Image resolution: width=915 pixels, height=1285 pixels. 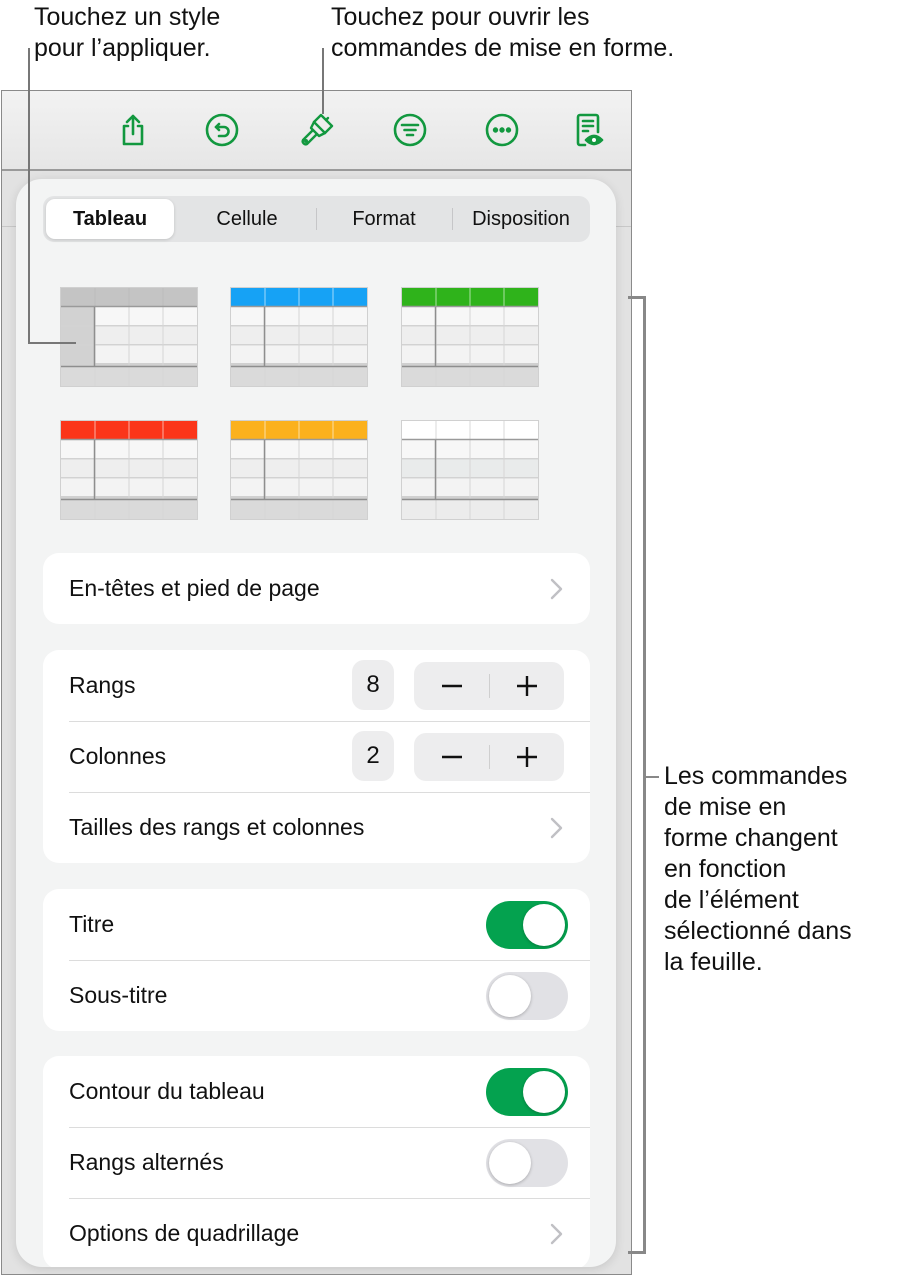 I want to click on columns-label: Colonnes, so click(x=118, y=756).